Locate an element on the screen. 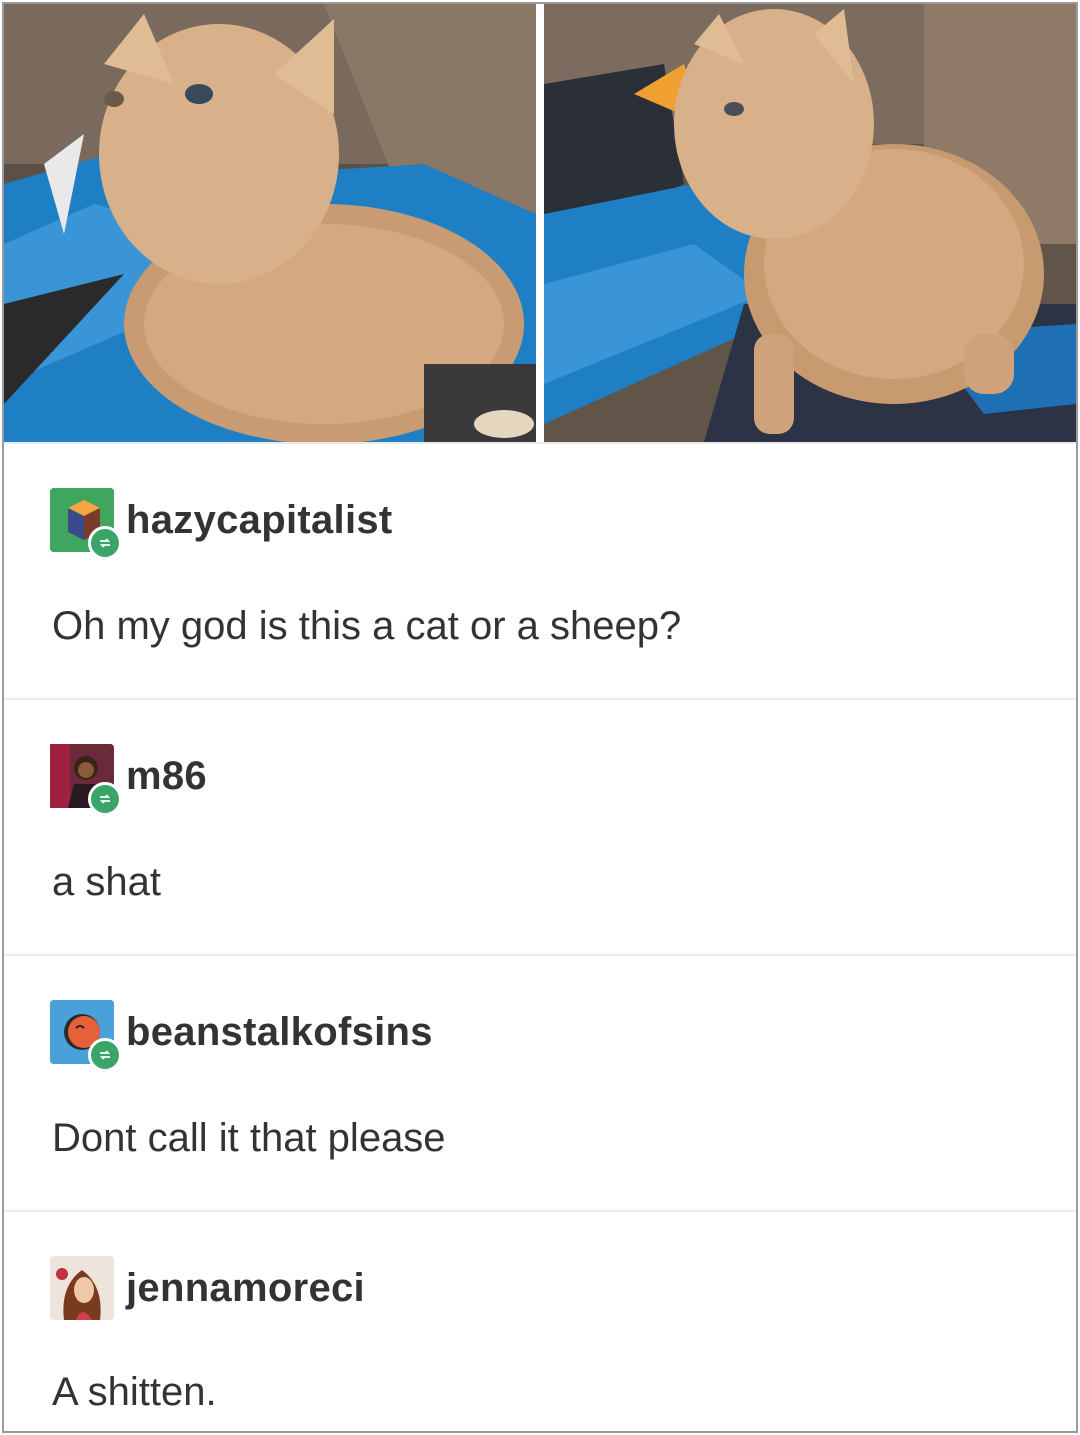 Image resolution: width=1080 pixels, height=1435 pixels. note-header: jennamoreci is located at coordinates (207, 1288).